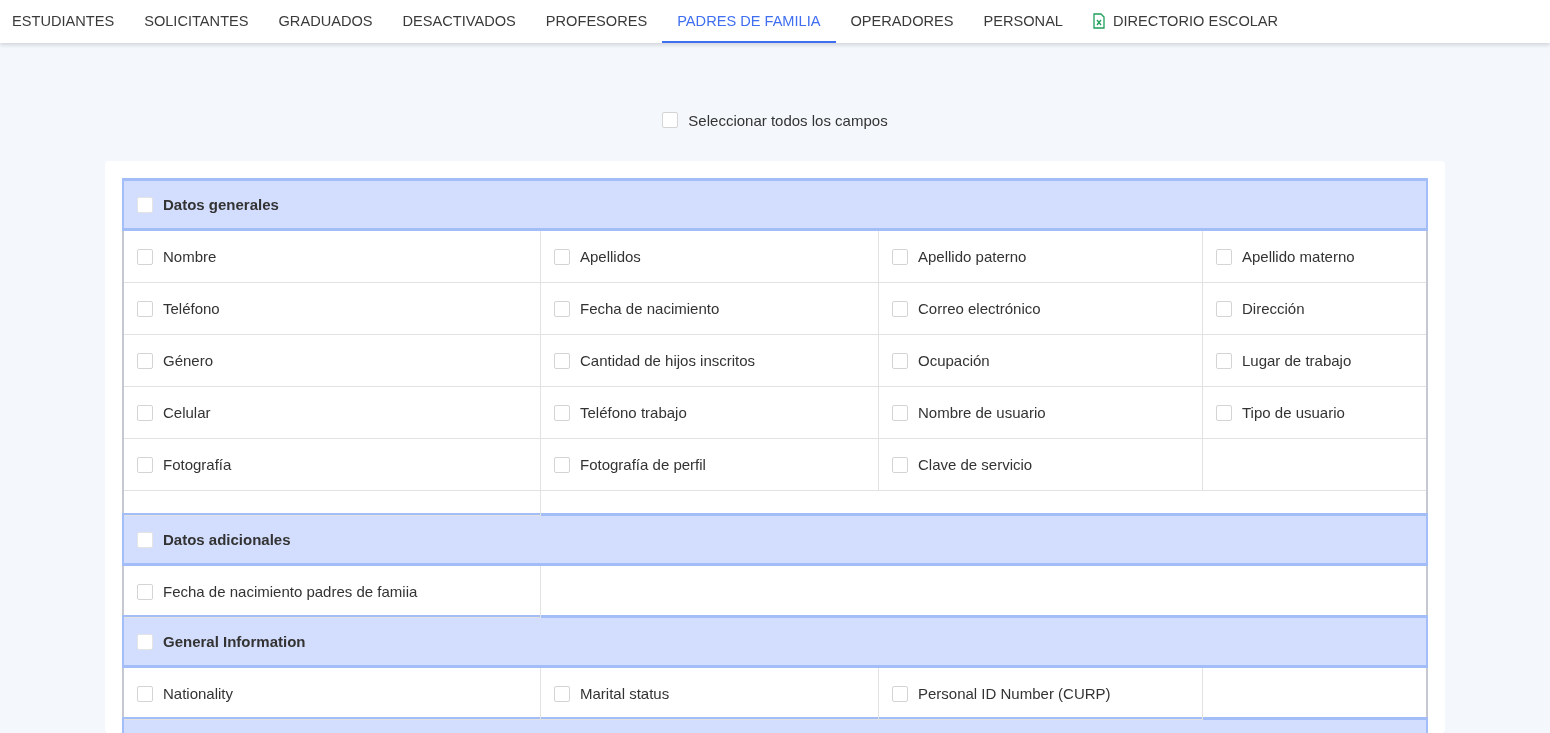  I want to click on section-title: General Information, so click(234, 641).